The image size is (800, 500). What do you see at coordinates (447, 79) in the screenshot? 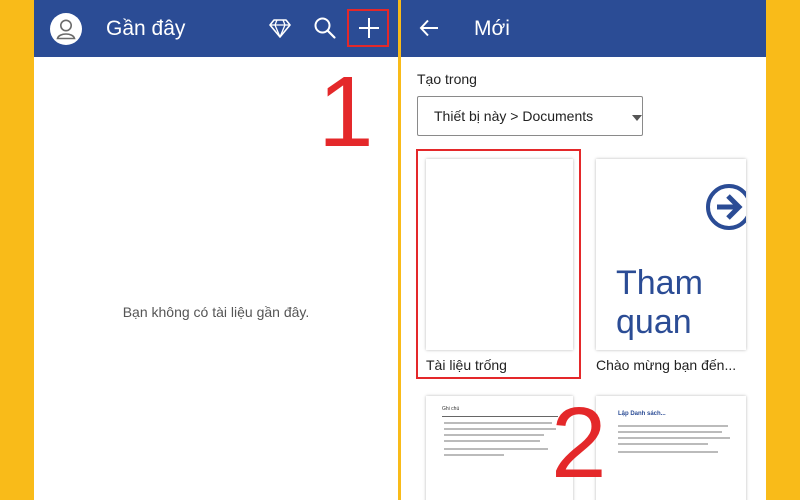
I see `create-in-label: Tạo trong` at bounding box center [447, 79].